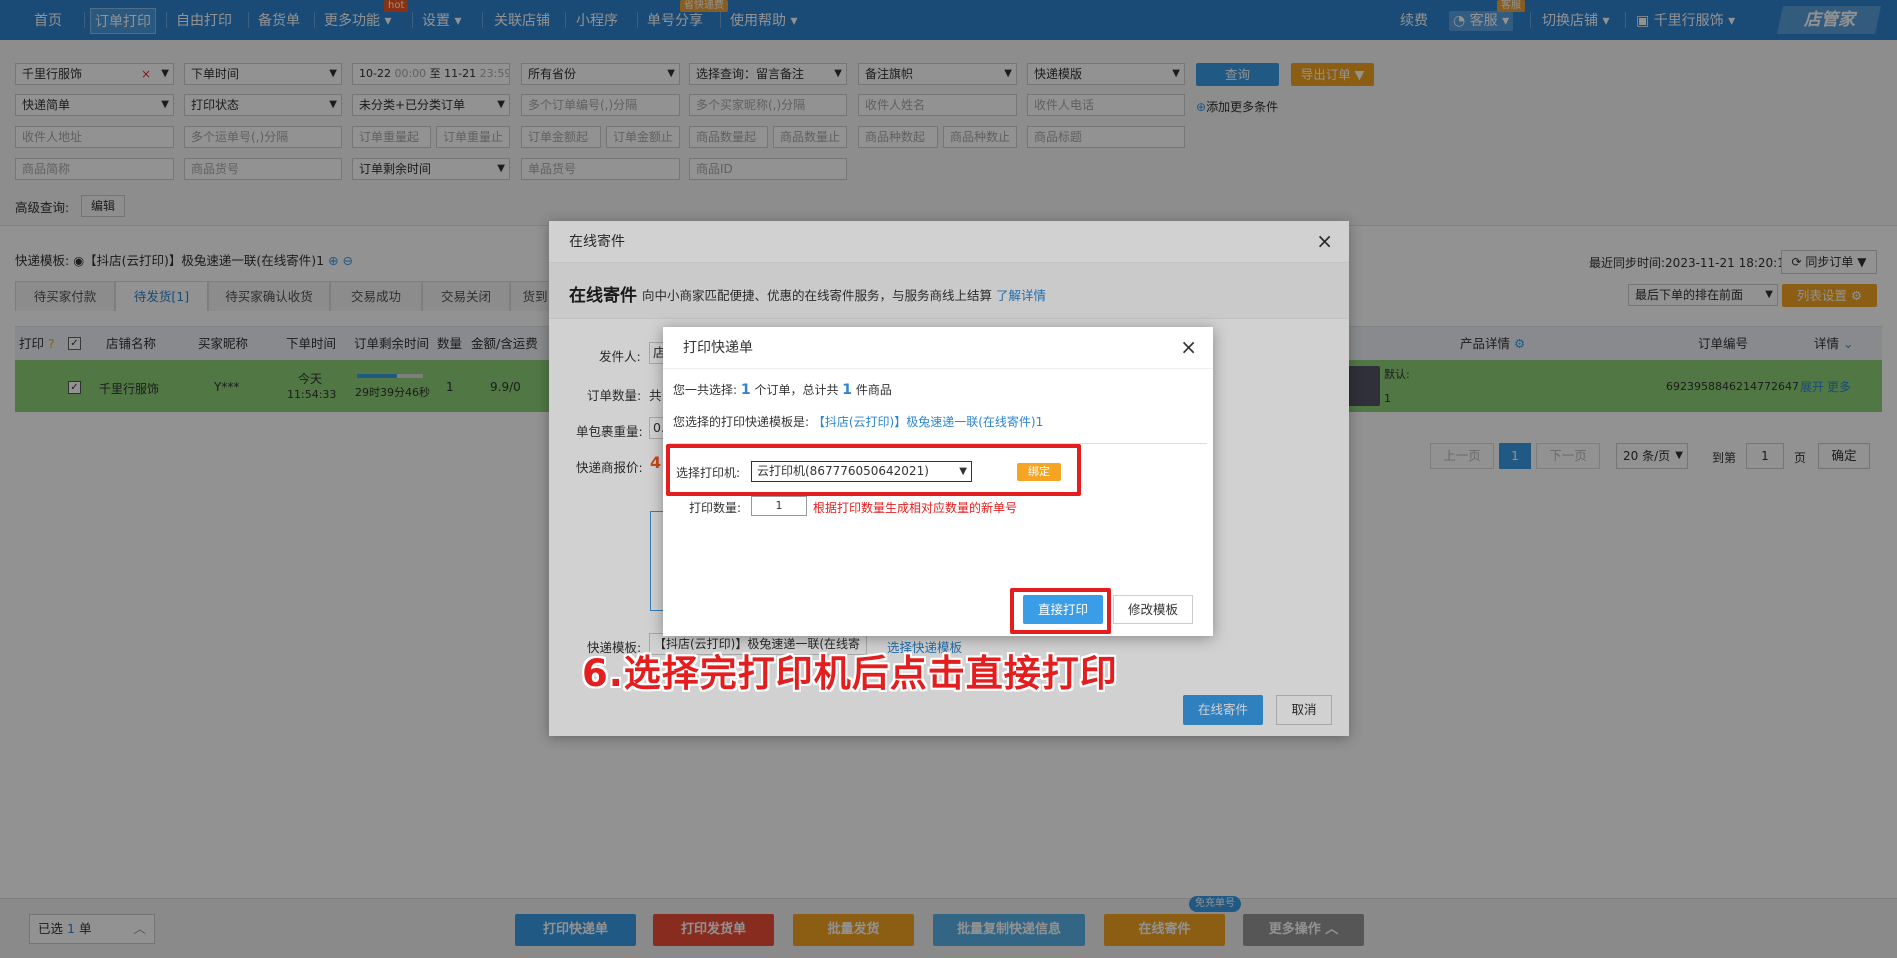 This screenshot has width=1897, height=958. Describe the element at coordinates (782, 390) in the screenshot. I see `selection-summary: 您一共选择: 1 个订单，总计共 1 件商品` at that location.